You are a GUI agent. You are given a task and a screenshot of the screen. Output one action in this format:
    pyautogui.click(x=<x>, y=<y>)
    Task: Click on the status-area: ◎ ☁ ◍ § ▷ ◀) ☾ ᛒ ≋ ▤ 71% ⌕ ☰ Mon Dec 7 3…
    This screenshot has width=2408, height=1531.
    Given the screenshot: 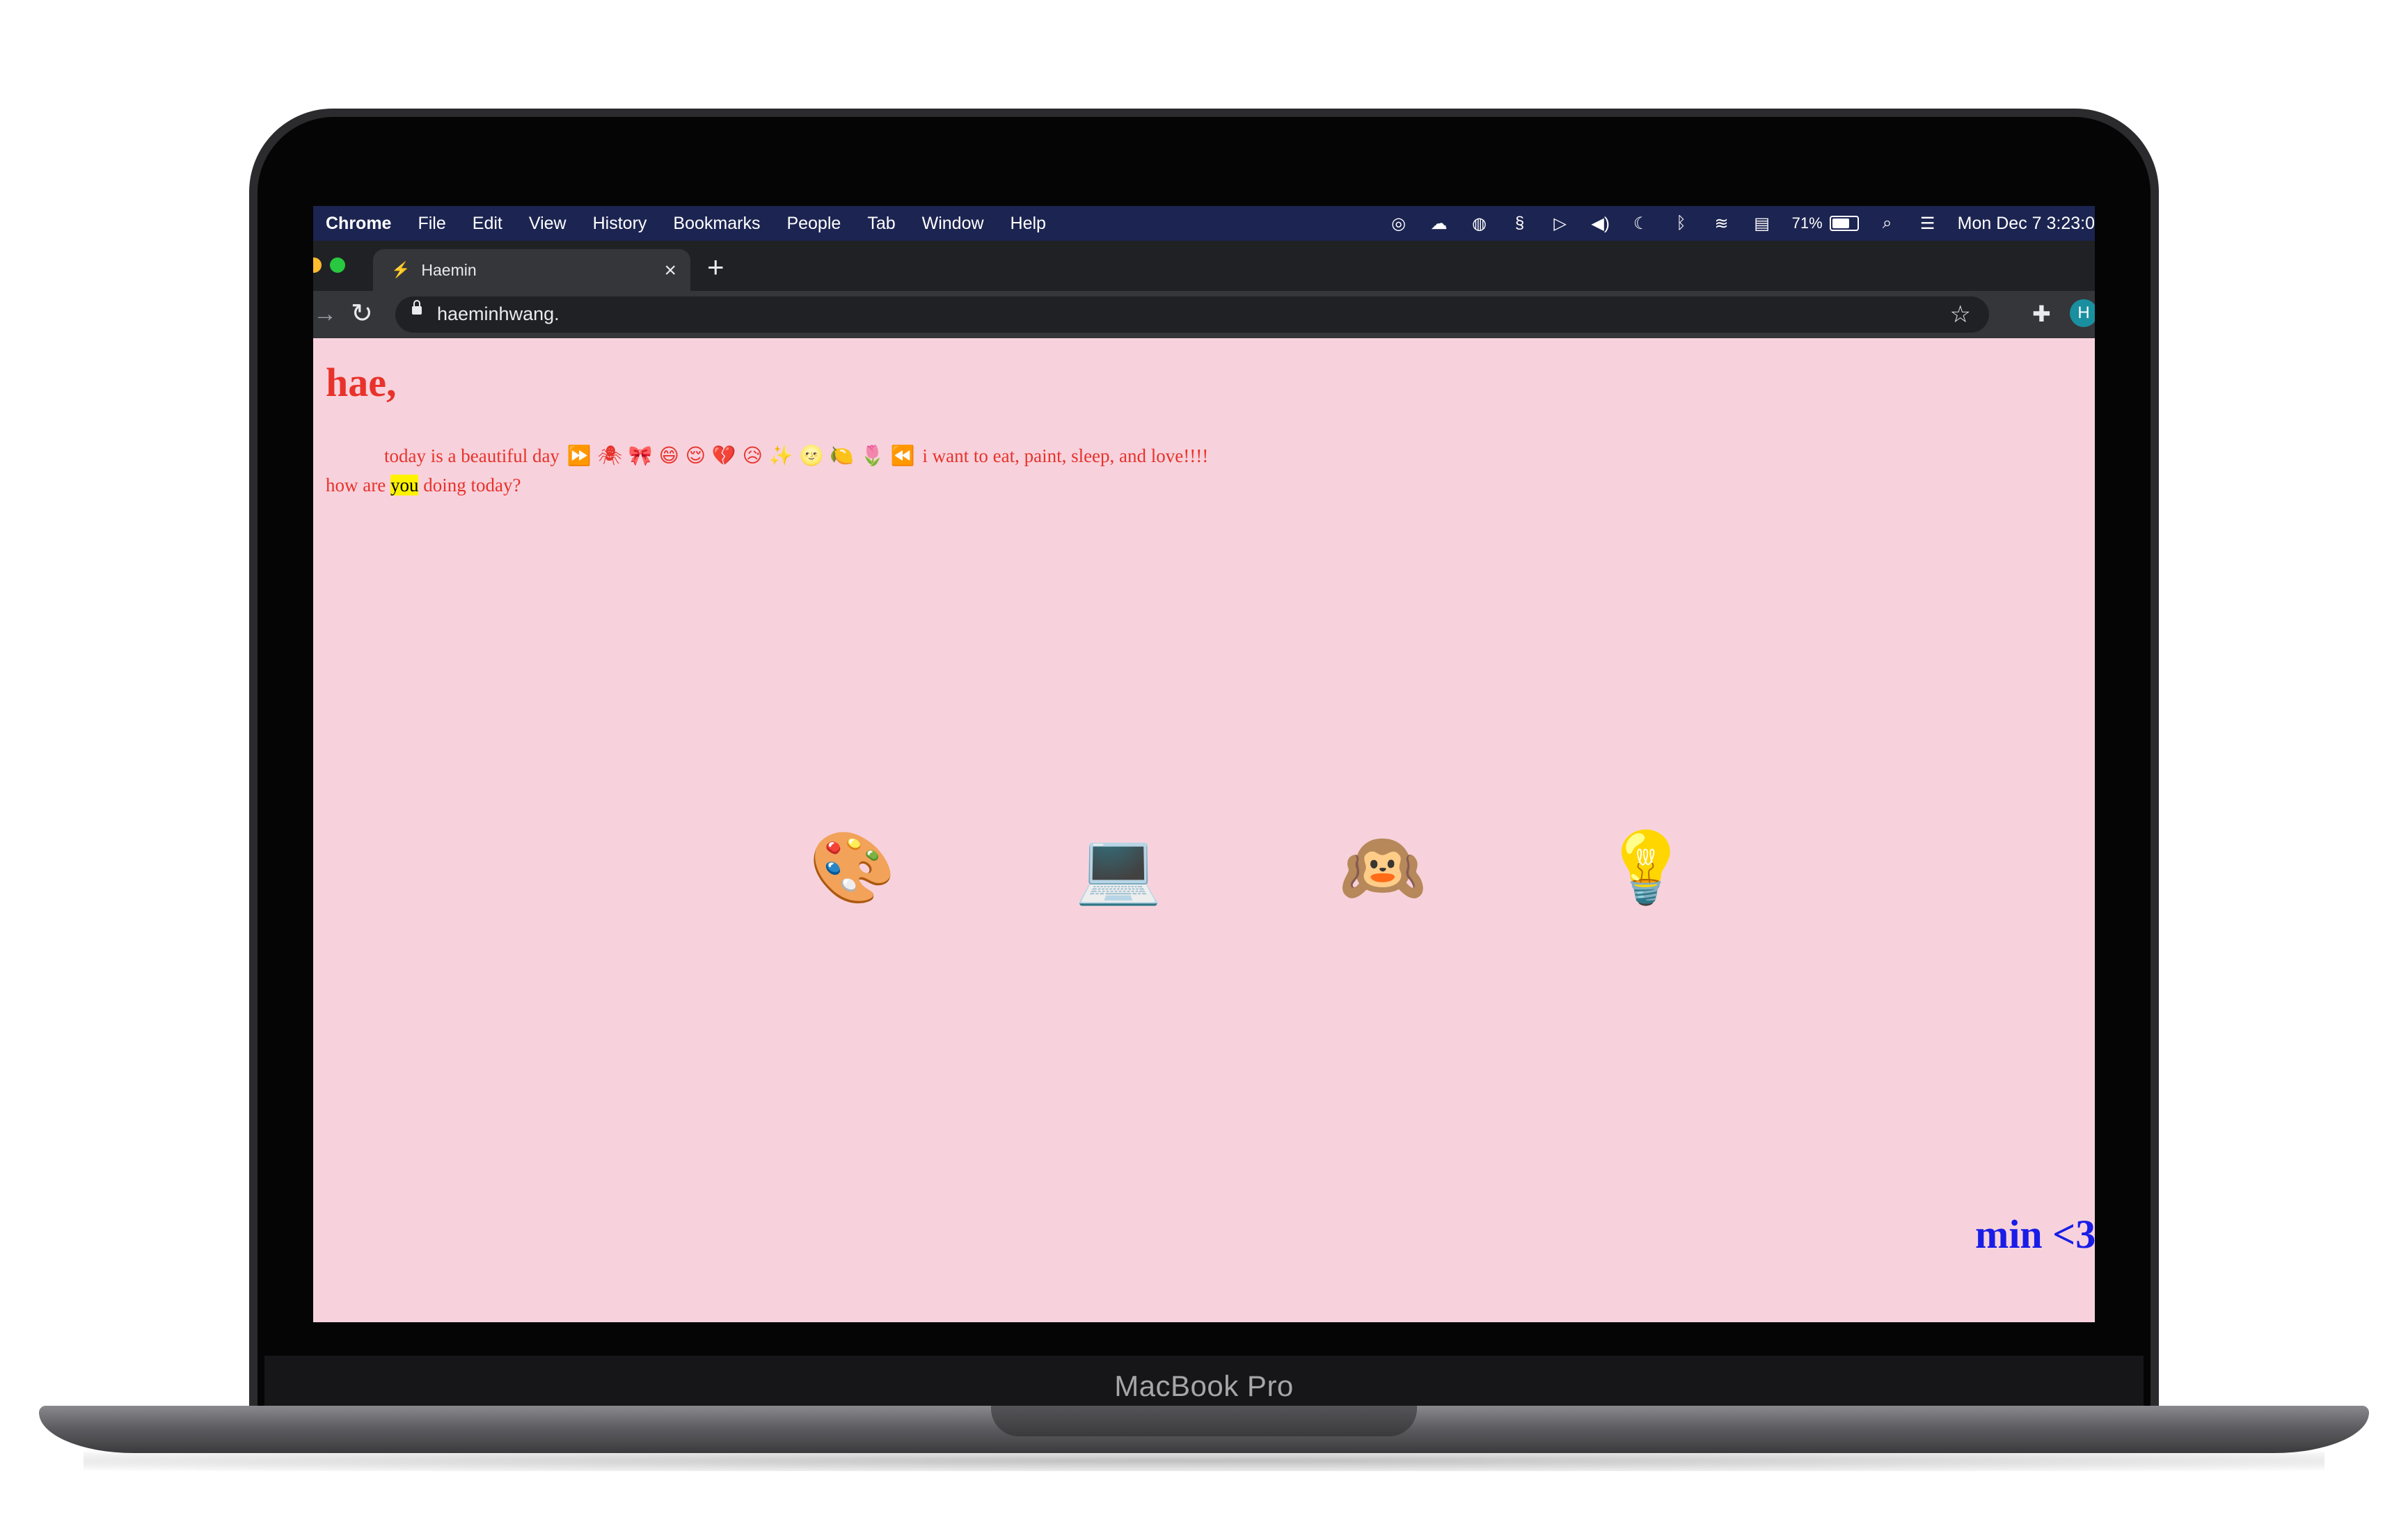 What is the action you would take?
    pyautogui.click(x=1732, y=223)
    